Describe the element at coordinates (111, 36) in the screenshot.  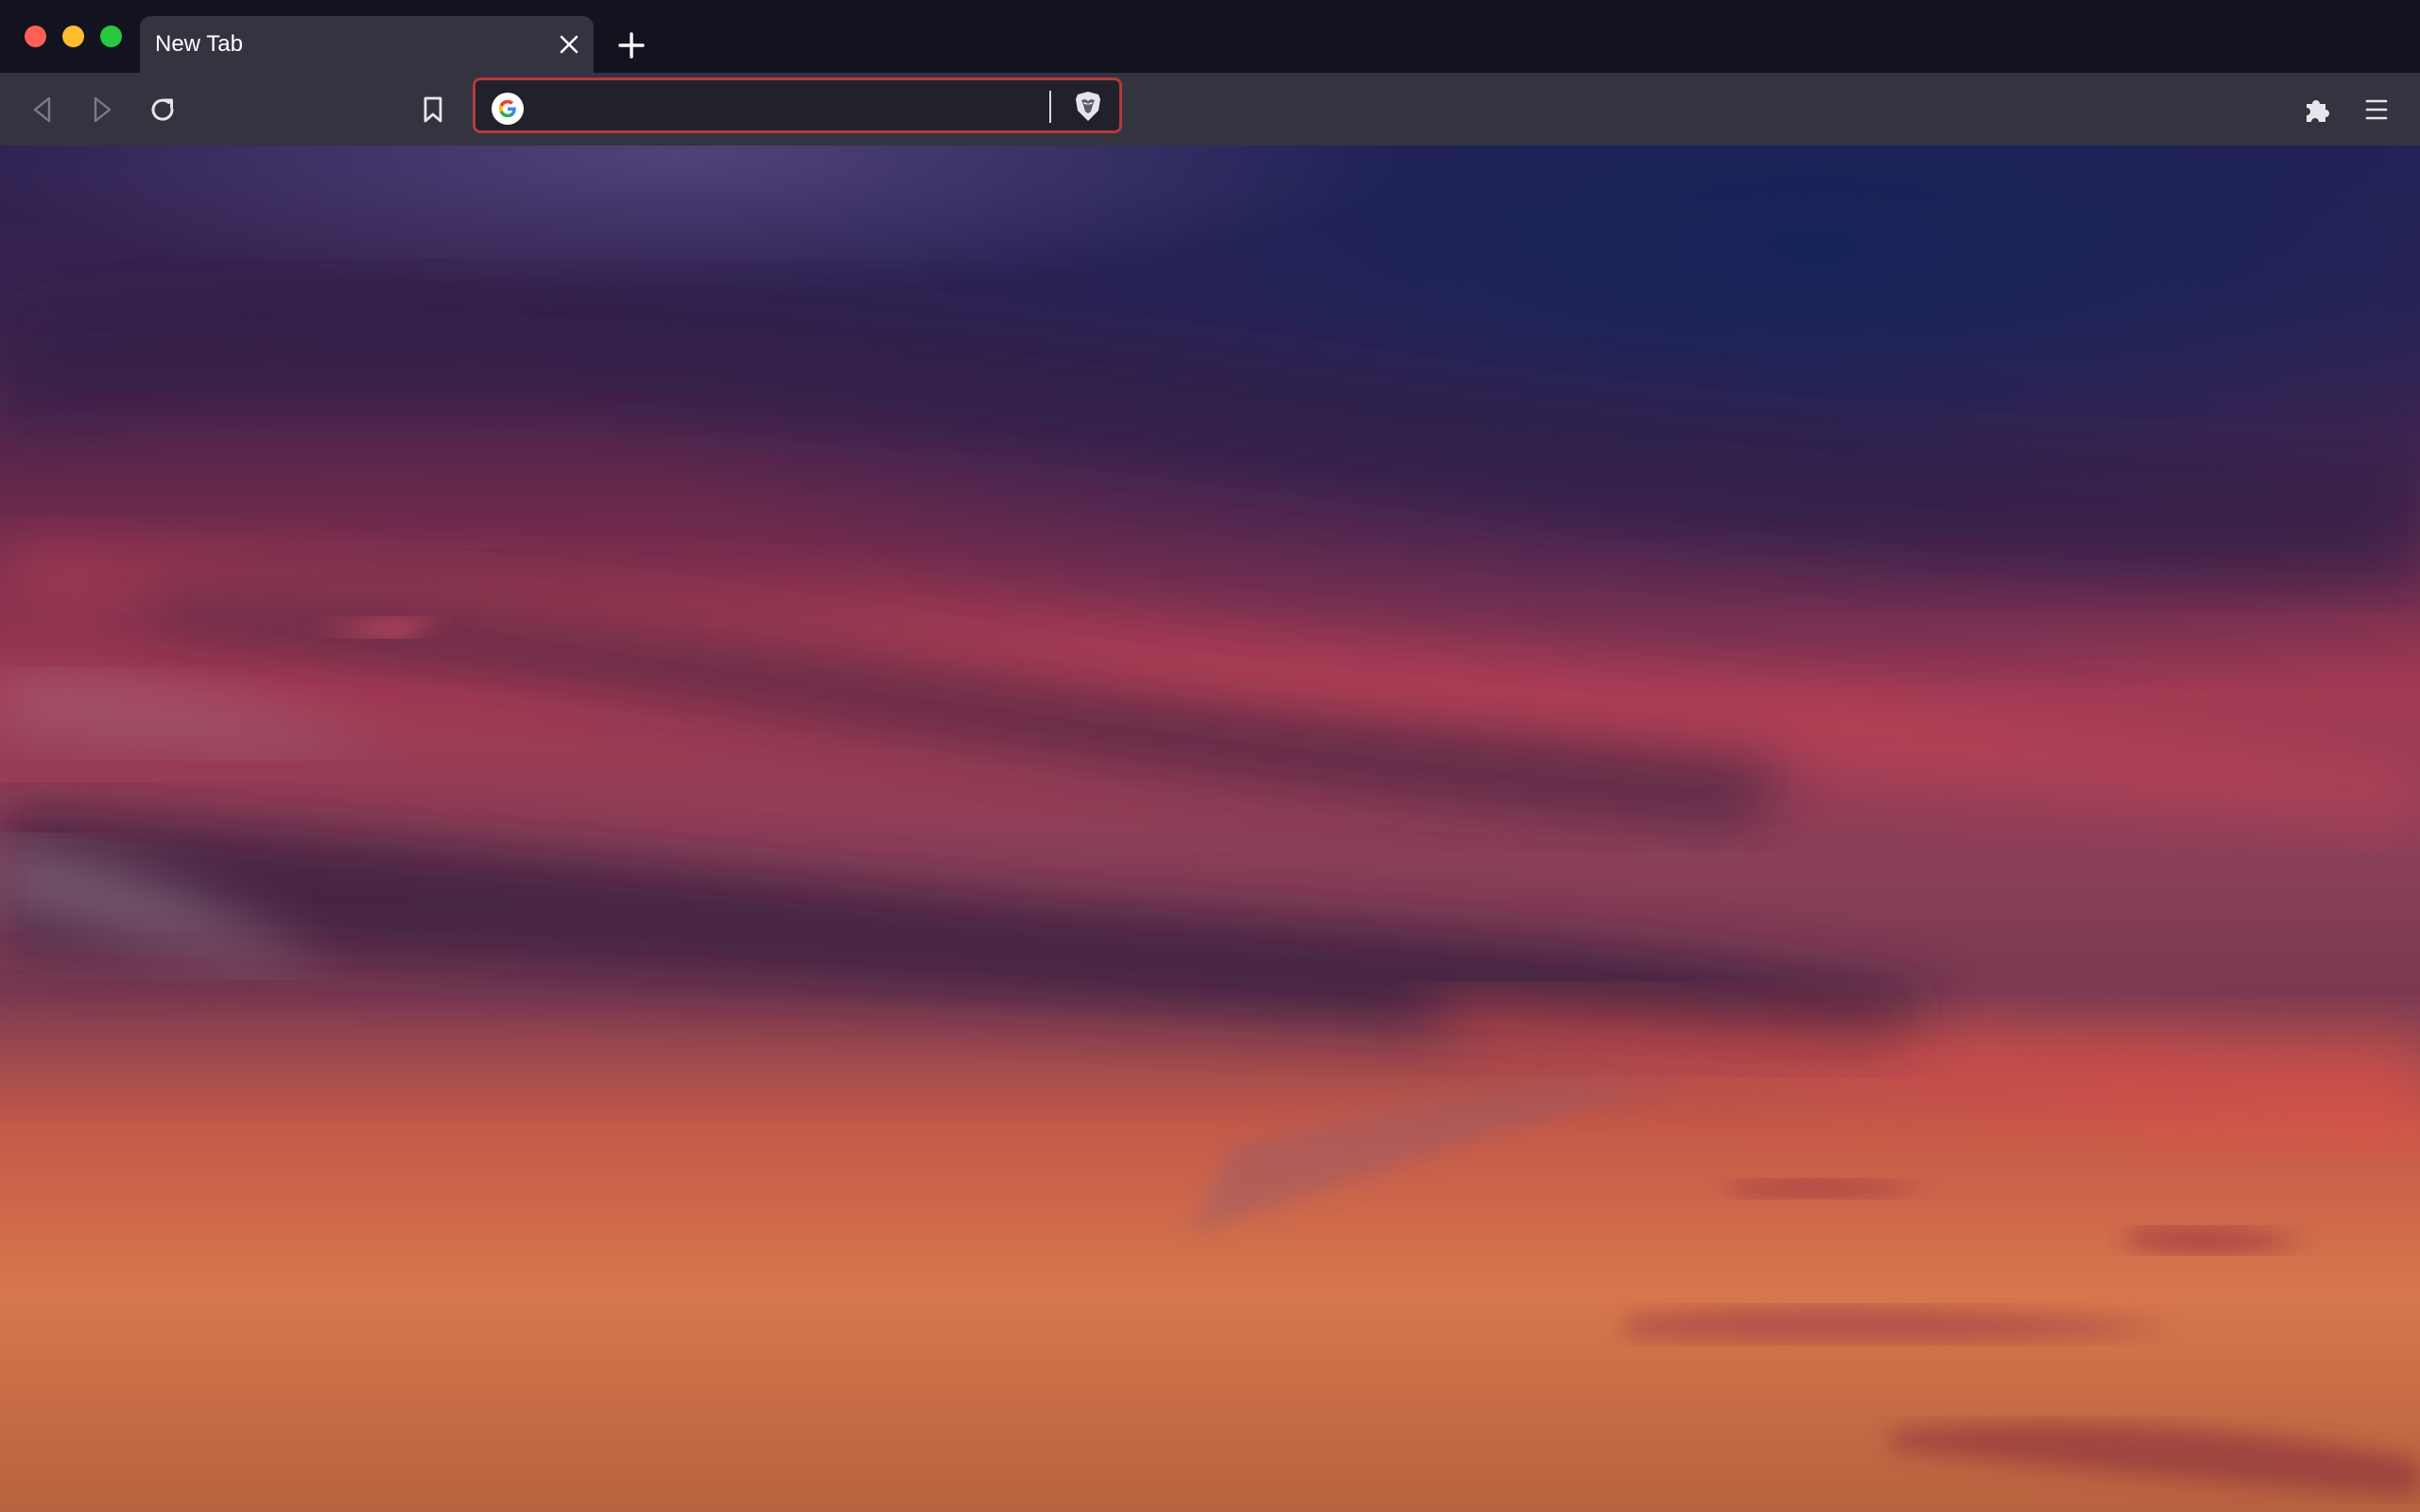
I see `window-zoom-button` at that location.